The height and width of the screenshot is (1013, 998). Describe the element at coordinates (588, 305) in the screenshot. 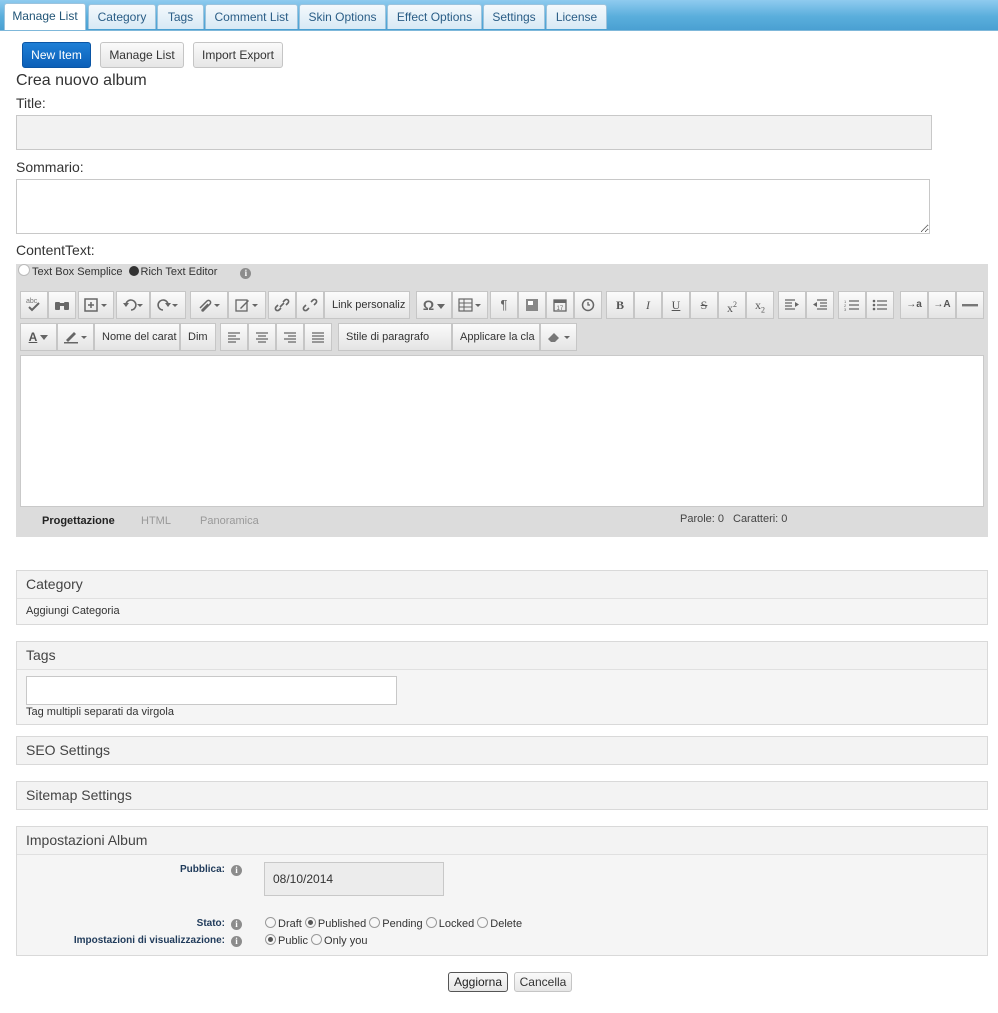

I see `clock-icon` at that location.